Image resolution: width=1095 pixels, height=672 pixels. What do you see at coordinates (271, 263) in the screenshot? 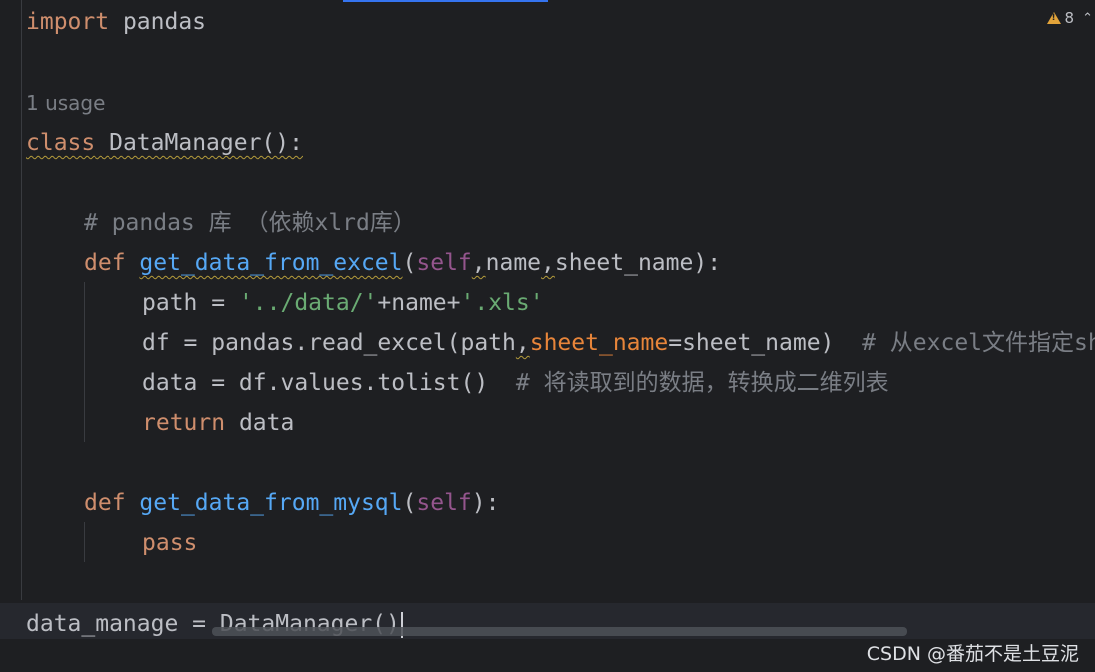
I see `function-name-excel: get_data_from_excel` at bounding box center [271, 263].